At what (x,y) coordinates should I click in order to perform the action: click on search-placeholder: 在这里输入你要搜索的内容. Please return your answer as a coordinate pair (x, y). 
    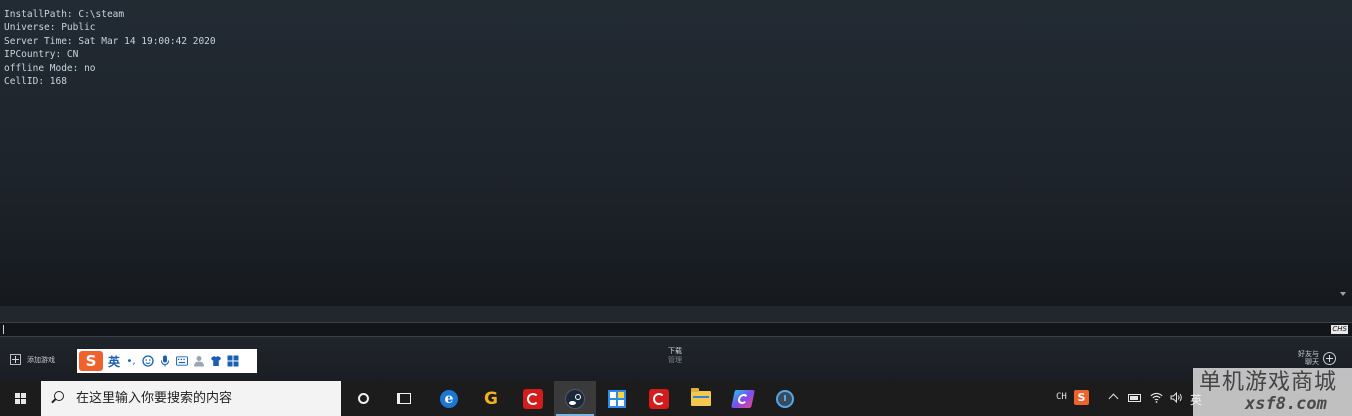
    Looking at the image, I should click on (154, 398).